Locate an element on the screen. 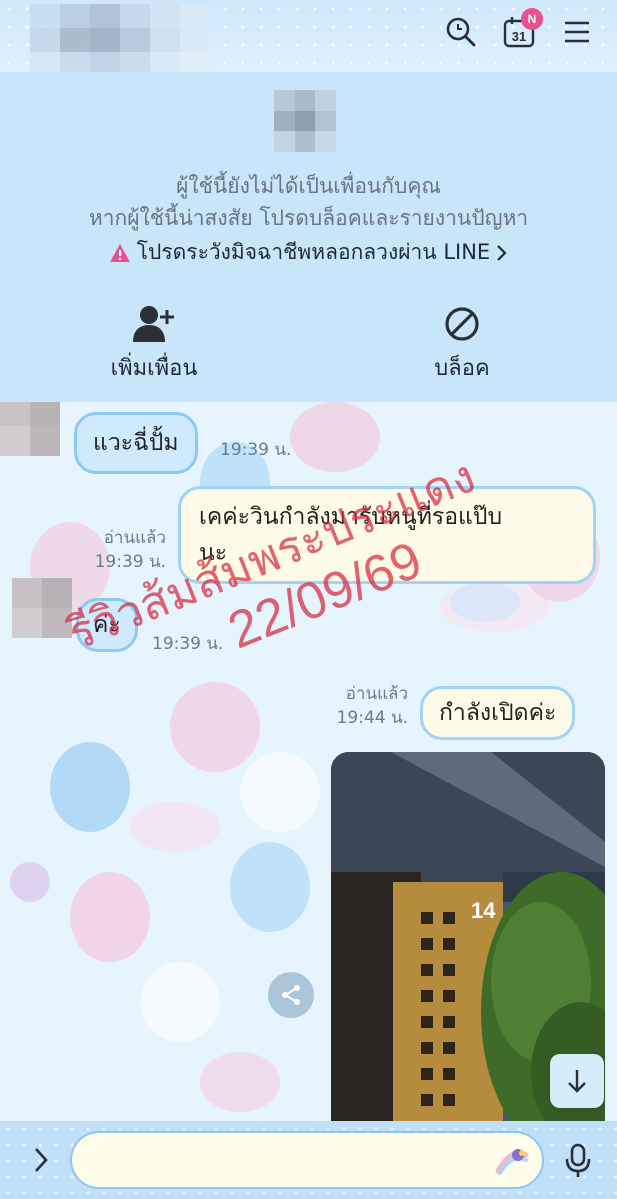 Image resolution: width=617 pixels, height=1199 pixels. contact-name-blurred is located at coordinates (120, 38).